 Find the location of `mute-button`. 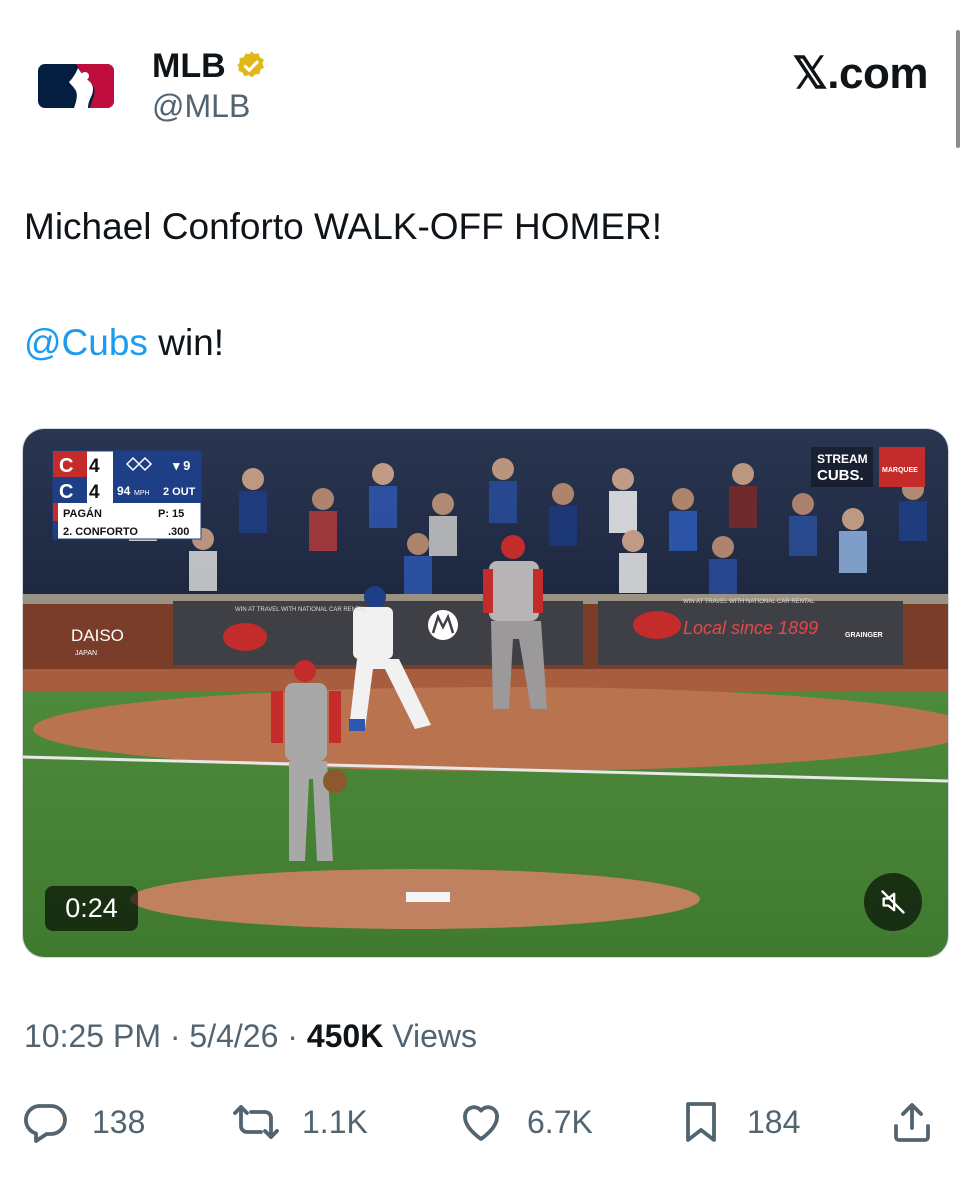

mute-button is located at coordinates (893, 902).